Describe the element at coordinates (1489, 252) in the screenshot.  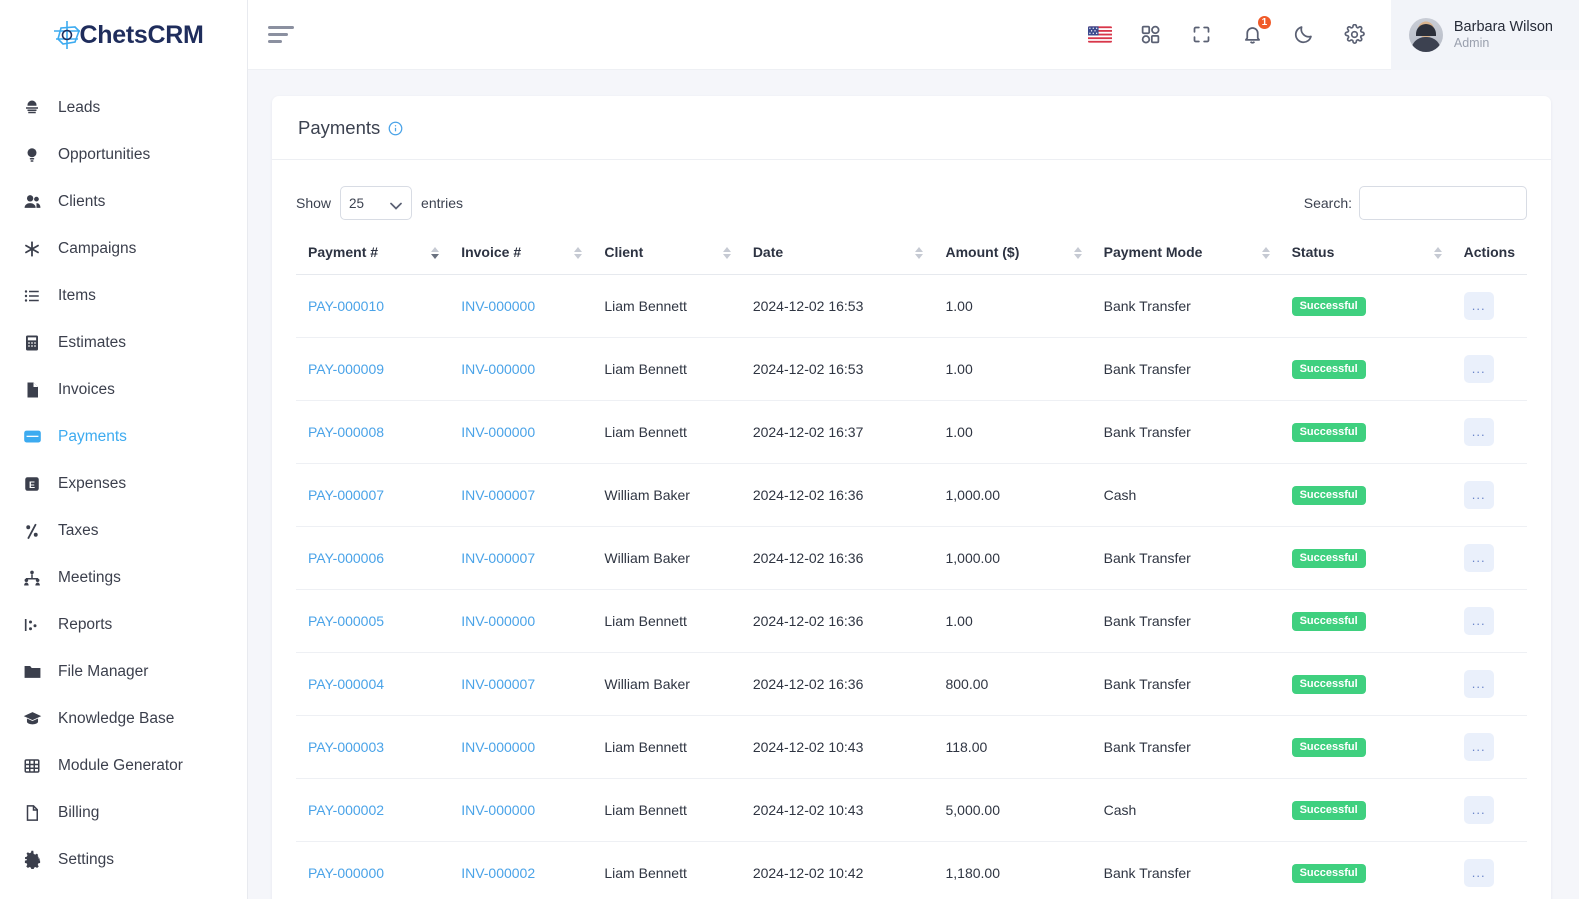
I see `column-label: Actions` at that location.